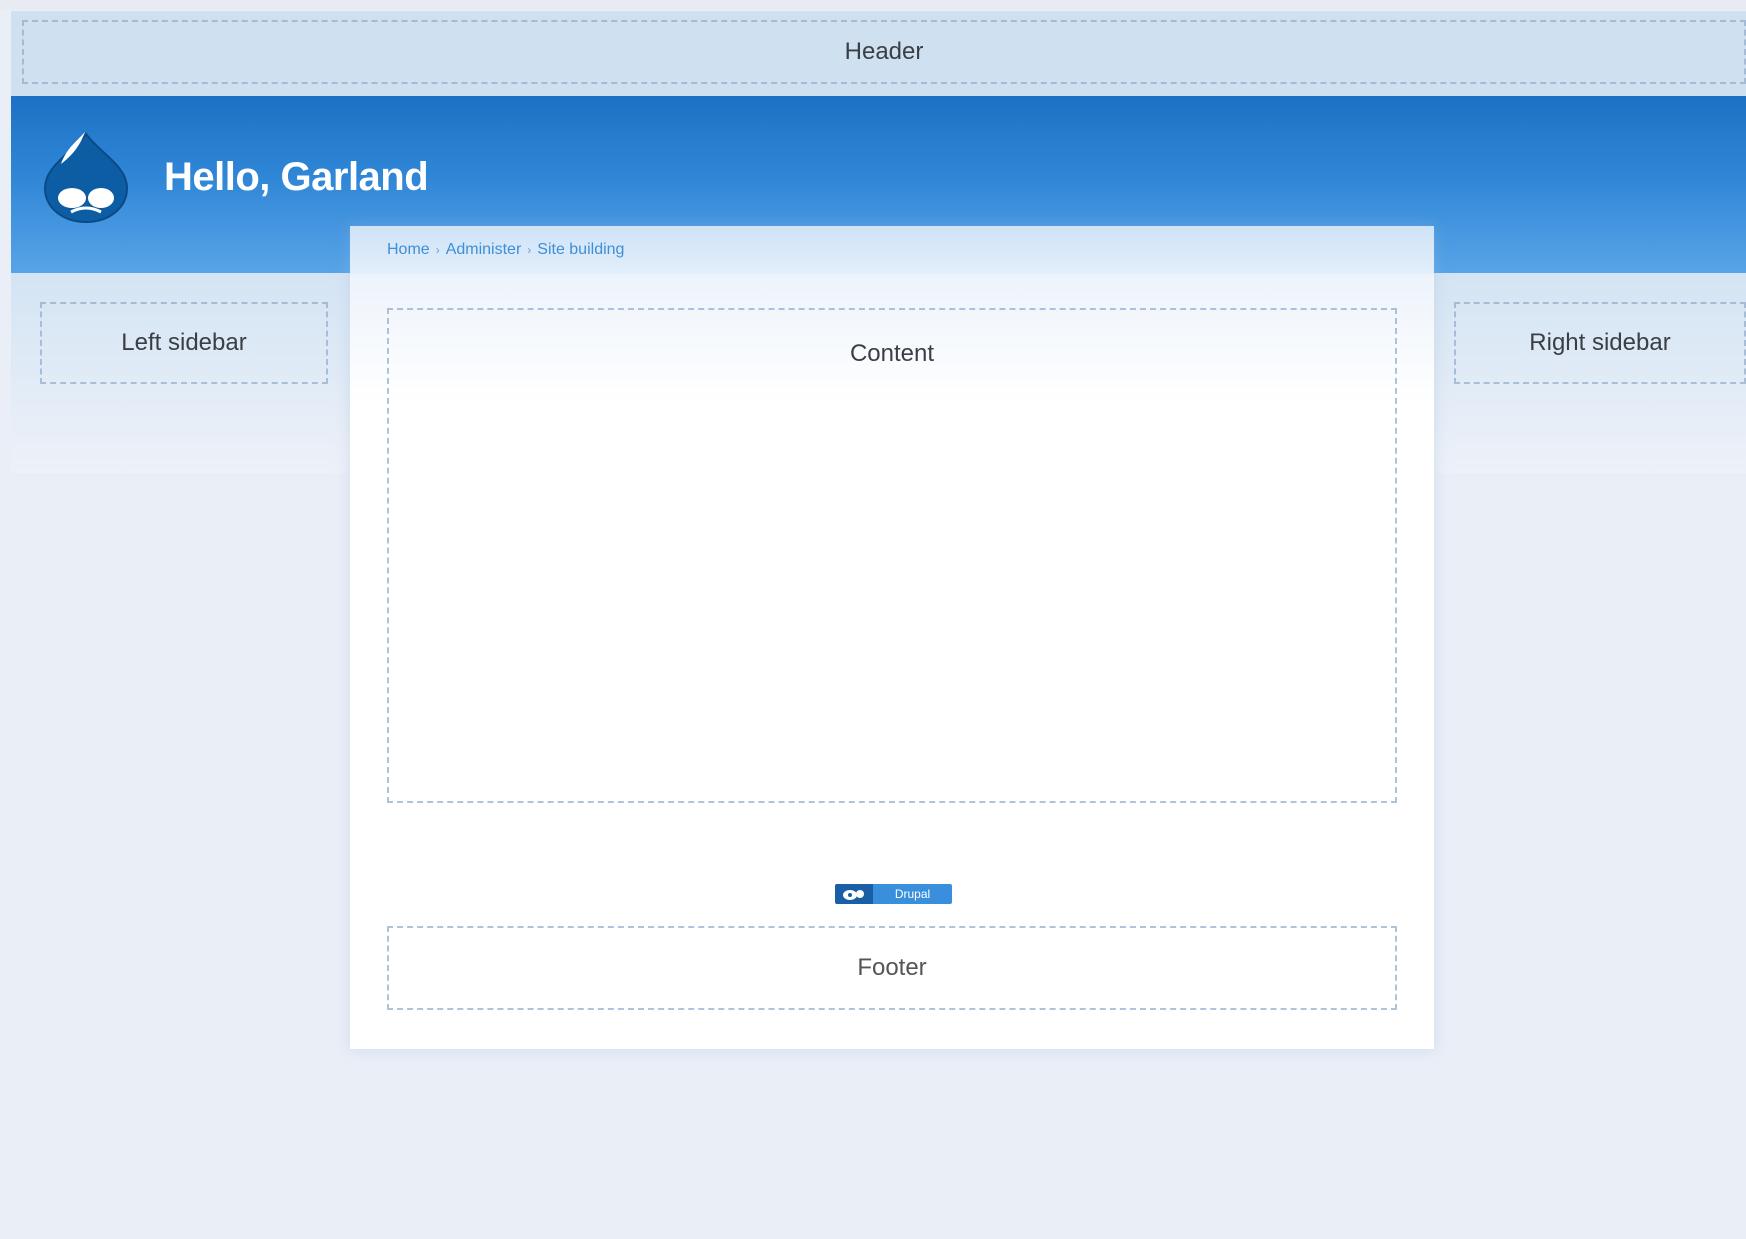 The height and width of the screenshot is (1239, 1746). I want to click on breadcrumb-item-site-building: Site building, so click(580, 249).